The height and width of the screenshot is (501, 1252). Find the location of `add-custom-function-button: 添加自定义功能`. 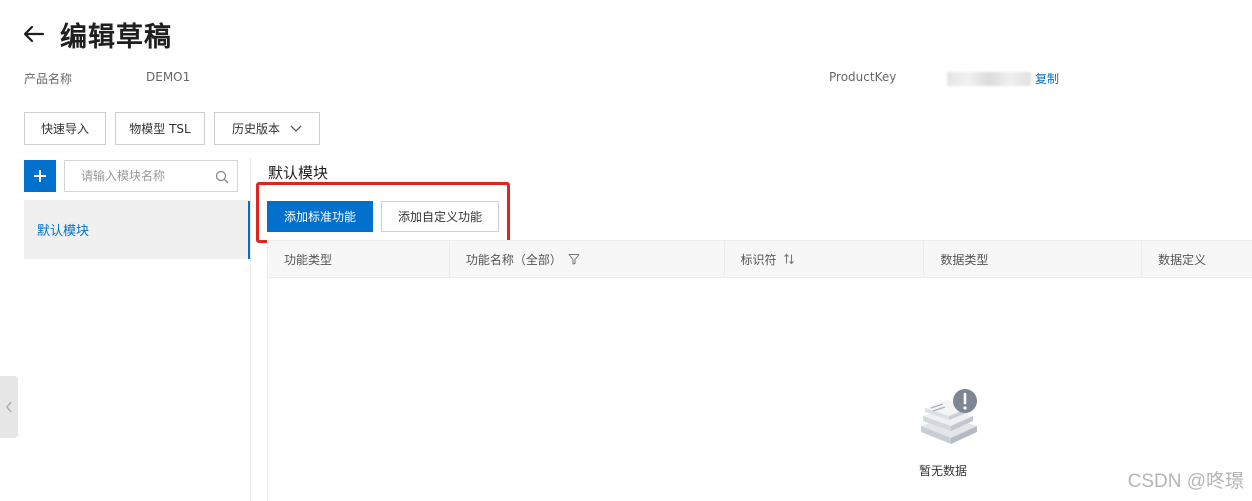

add-custom-function-button: 添加自定义功能 is located at coordinates (440, 216).